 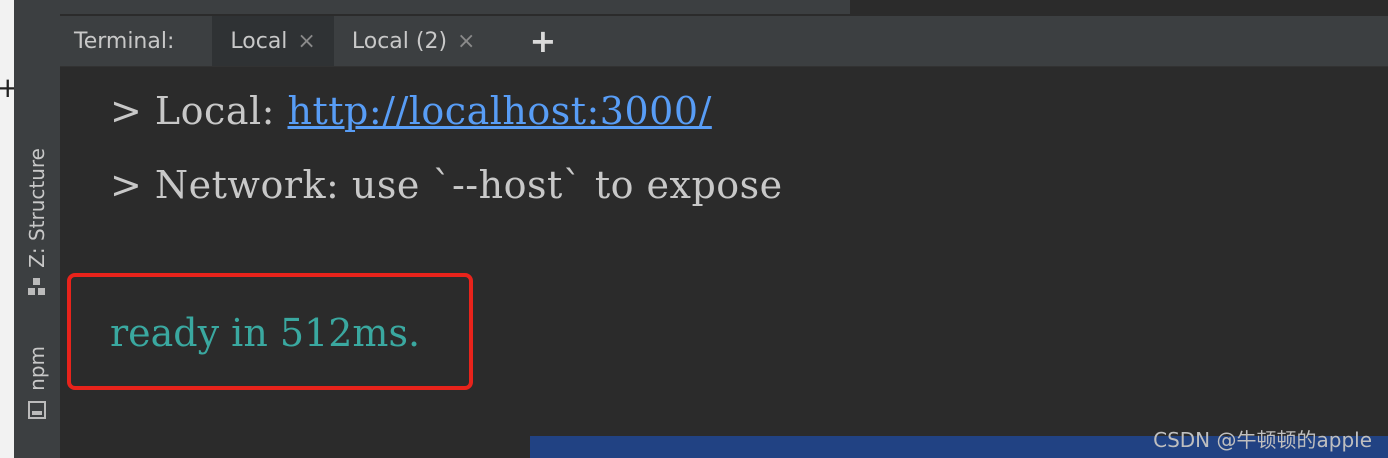 I want to click on tool-window-sidebar: Z: Structure npm, so click(x=37, y=229).